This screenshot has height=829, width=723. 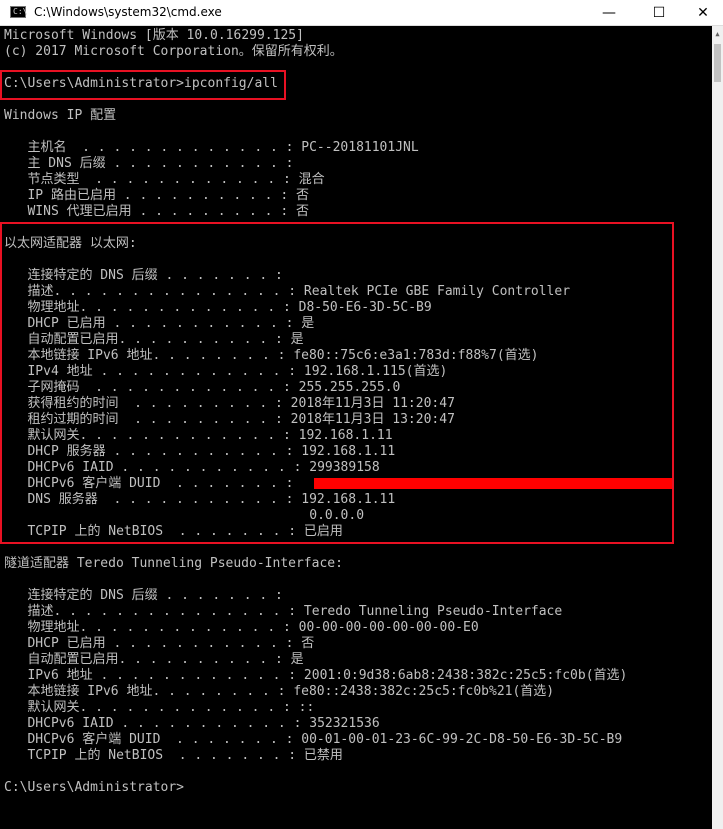 I want to click on console-line: 默认网关. . . . . . . . . . . . . : ::, so click(x=159, y=707).